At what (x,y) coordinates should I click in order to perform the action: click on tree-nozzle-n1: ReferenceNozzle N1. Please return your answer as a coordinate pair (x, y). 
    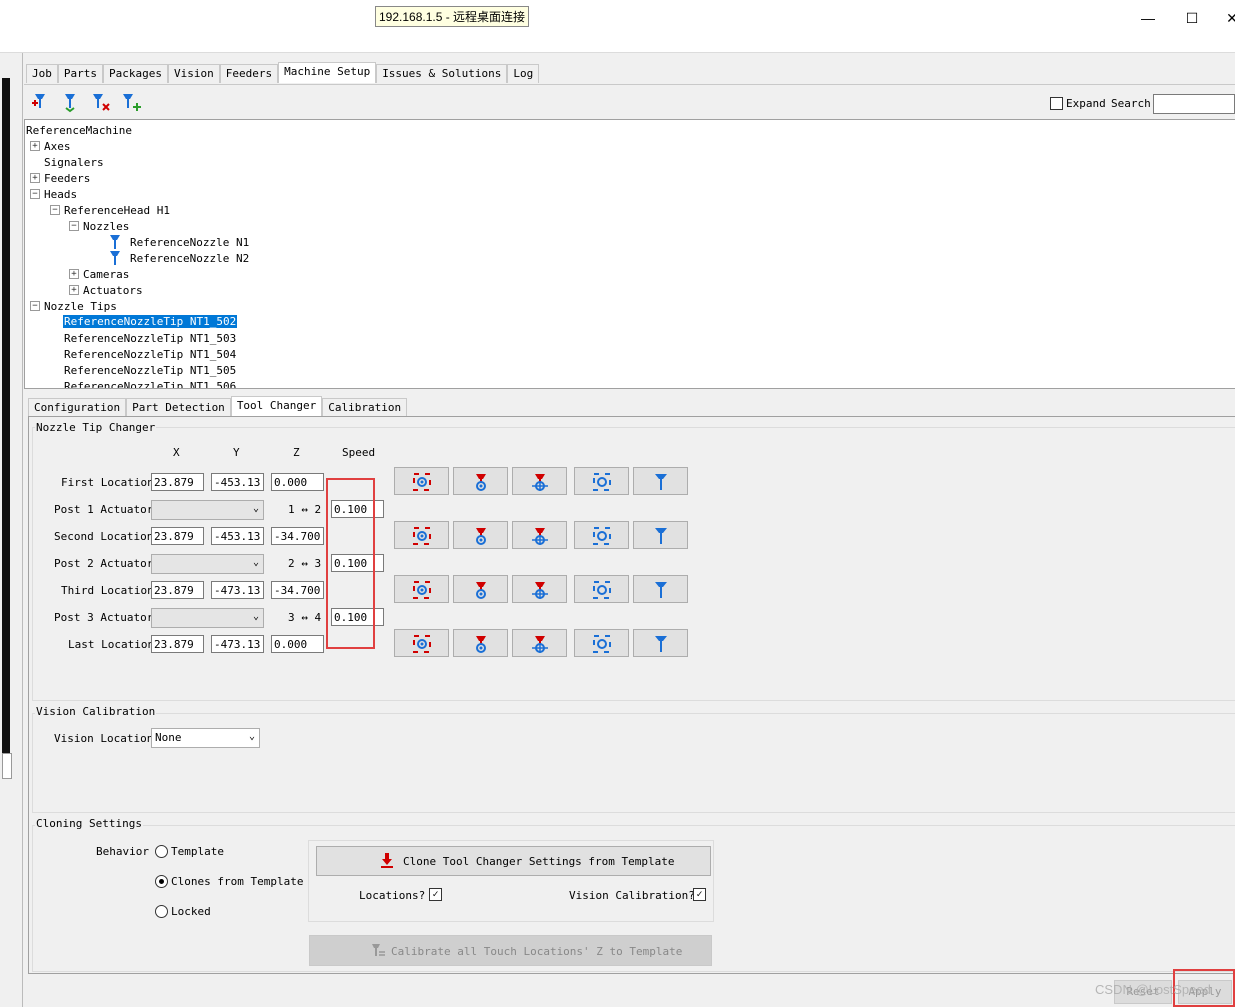
    Looking at the image, I should click on (189, 242).